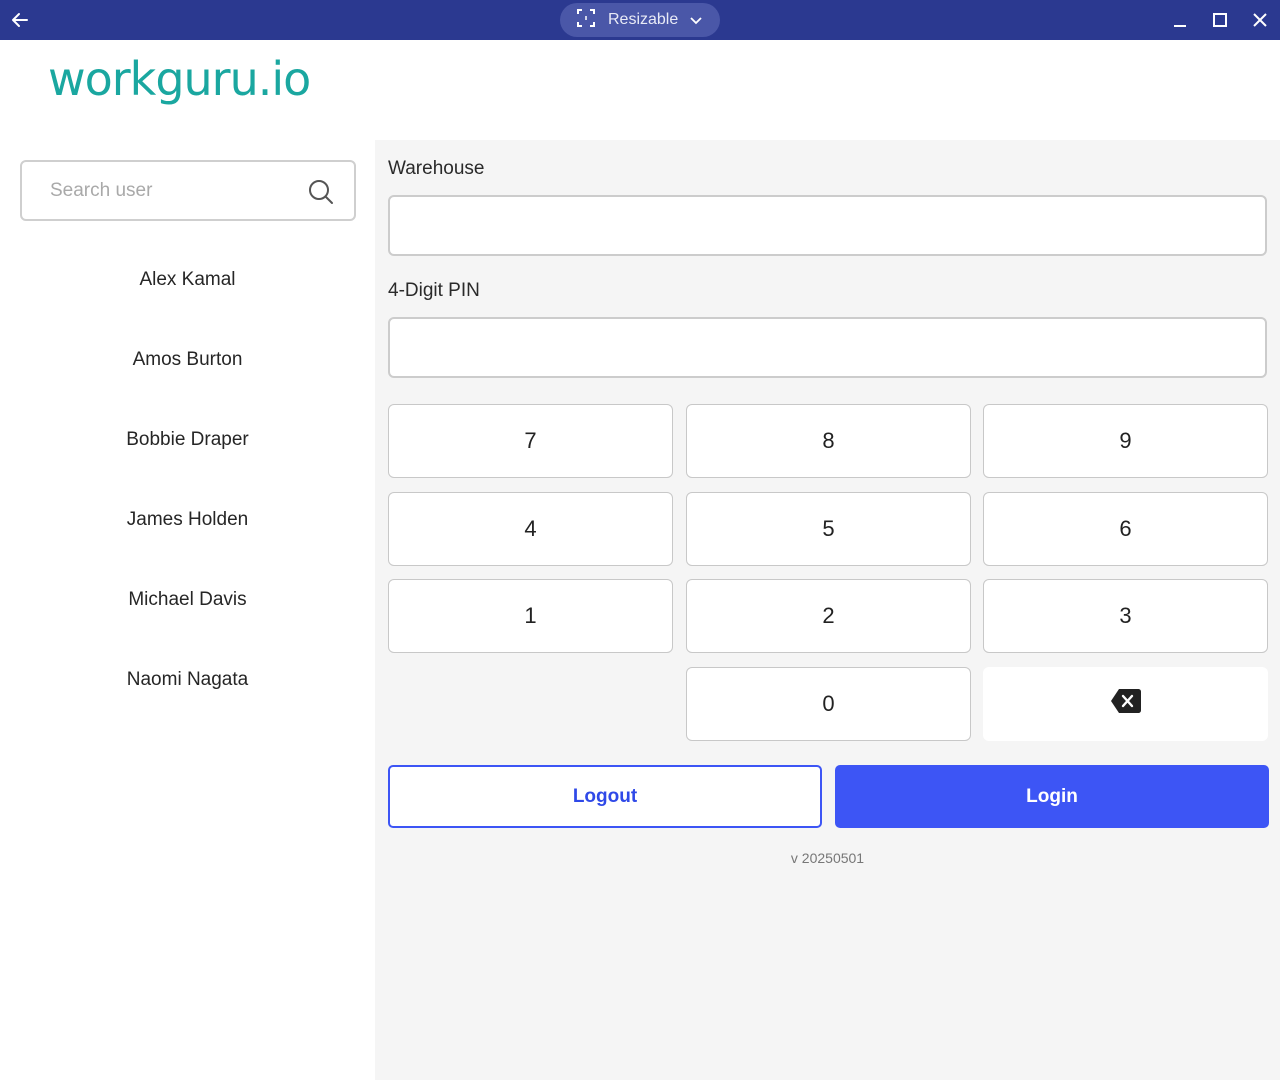  Describe the element at coordinates (828, 704) in the screenshot. I see `key-0: 0` at that location.